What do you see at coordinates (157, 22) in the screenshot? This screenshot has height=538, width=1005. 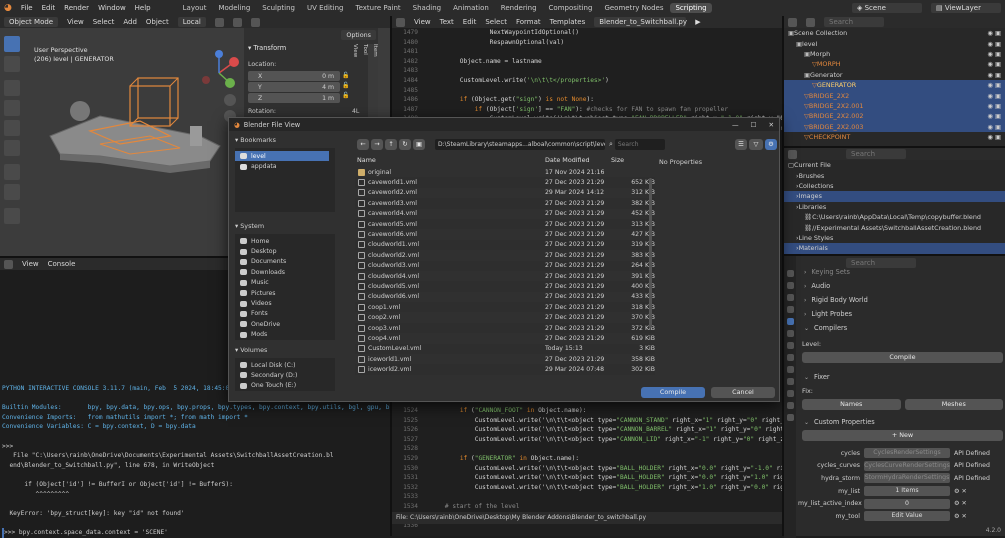 I see `viewport-menu-object: Object` at bounding box center [157, 22].